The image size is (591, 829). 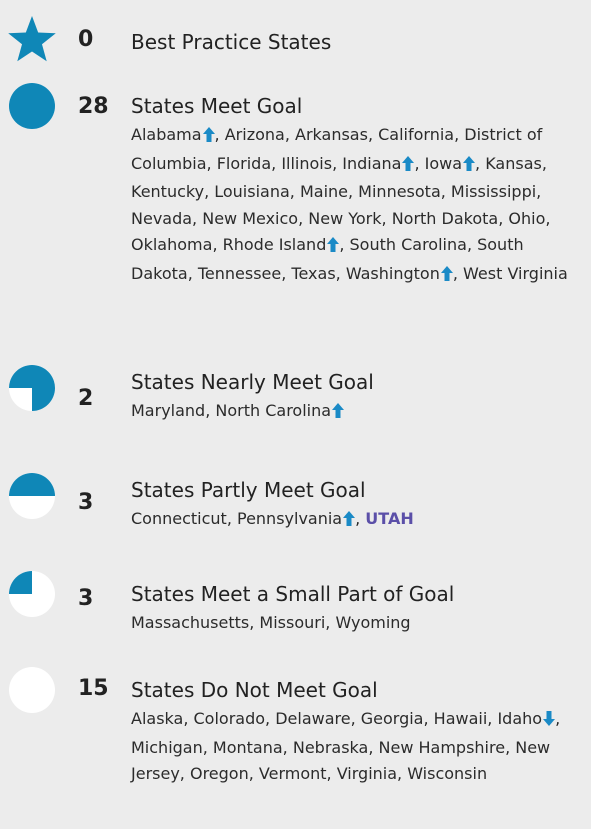 I want to click on state-name: Iowa, so click(x=443, y=163).